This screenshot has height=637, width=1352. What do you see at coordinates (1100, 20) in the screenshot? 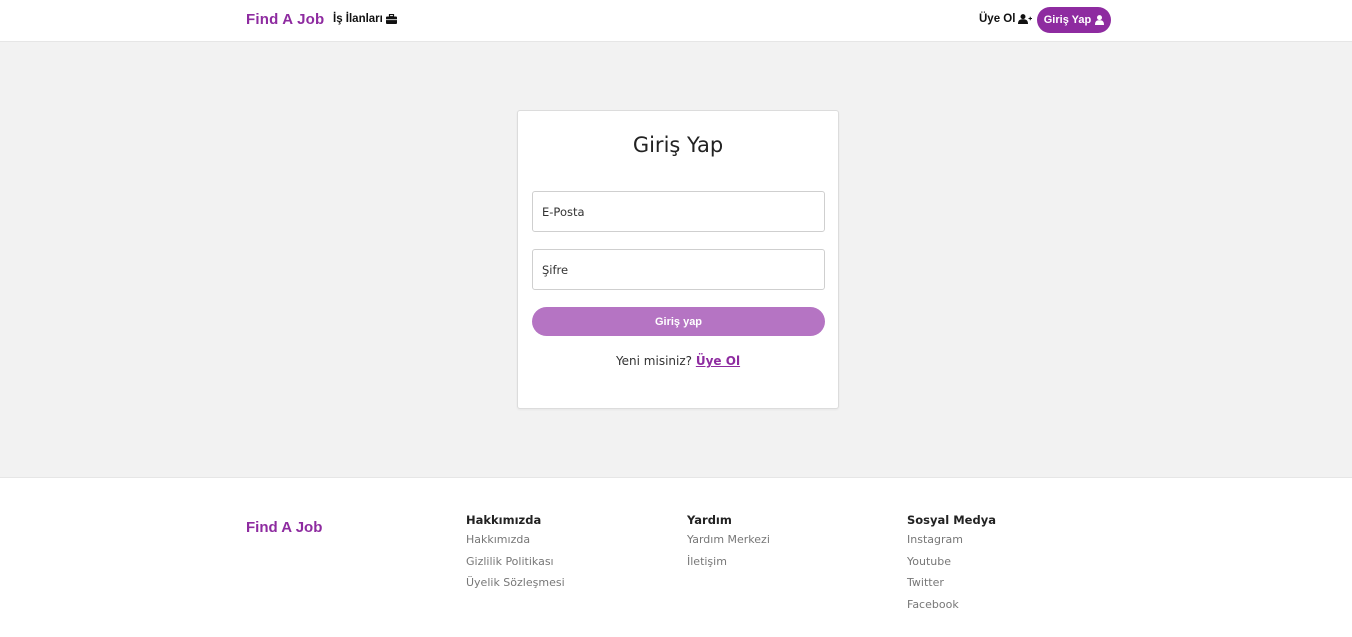
I see `user-icon` at bounding box center [1100, 20].